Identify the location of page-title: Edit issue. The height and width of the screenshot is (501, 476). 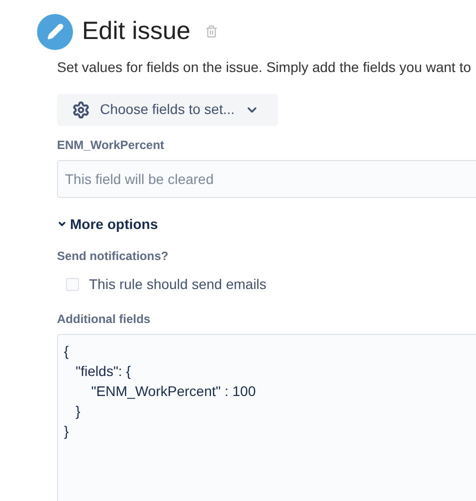
(136, 31).